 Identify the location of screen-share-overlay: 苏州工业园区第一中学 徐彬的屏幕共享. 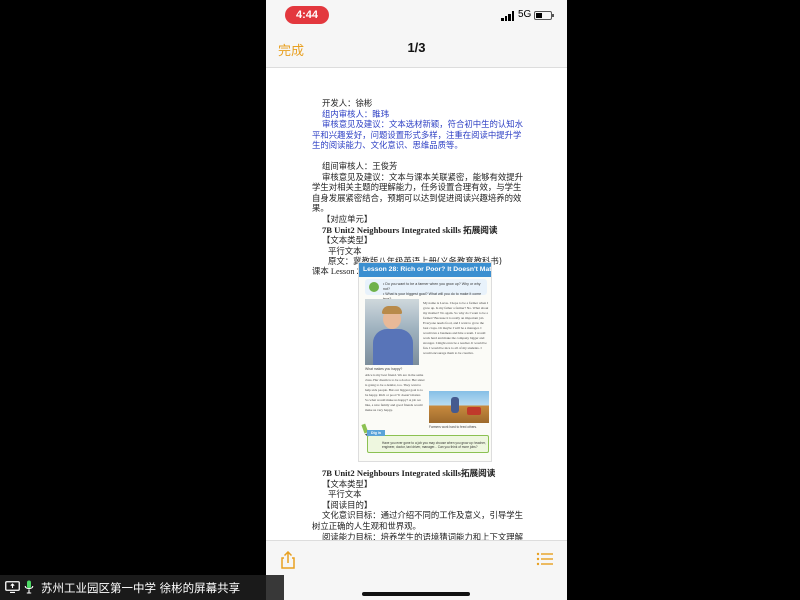
(142, 587).